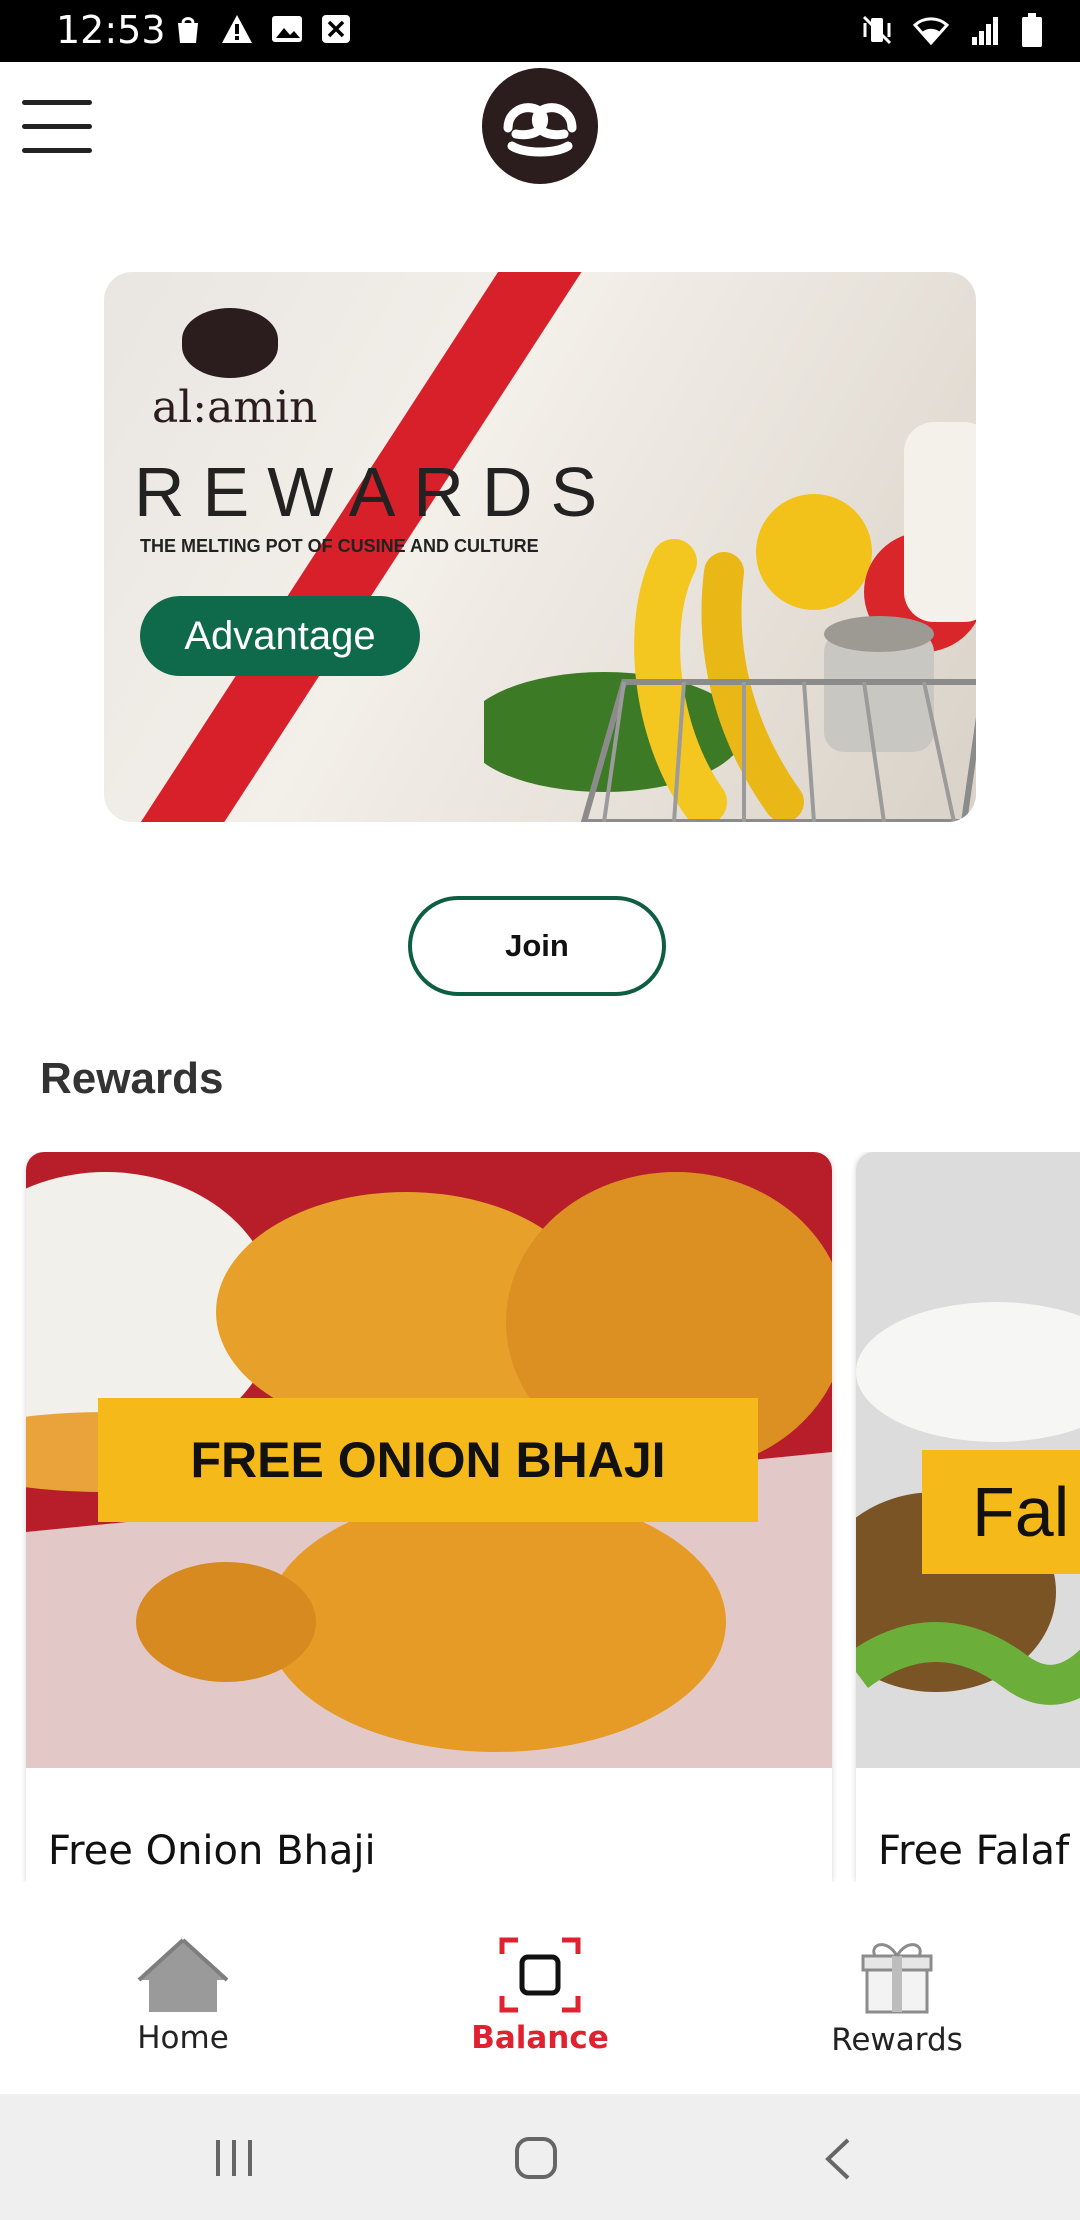 This screenshot has height=2220, width=1080. I want to click on reward-card-name: Free Onion Bhaji, so click(212, 1851).